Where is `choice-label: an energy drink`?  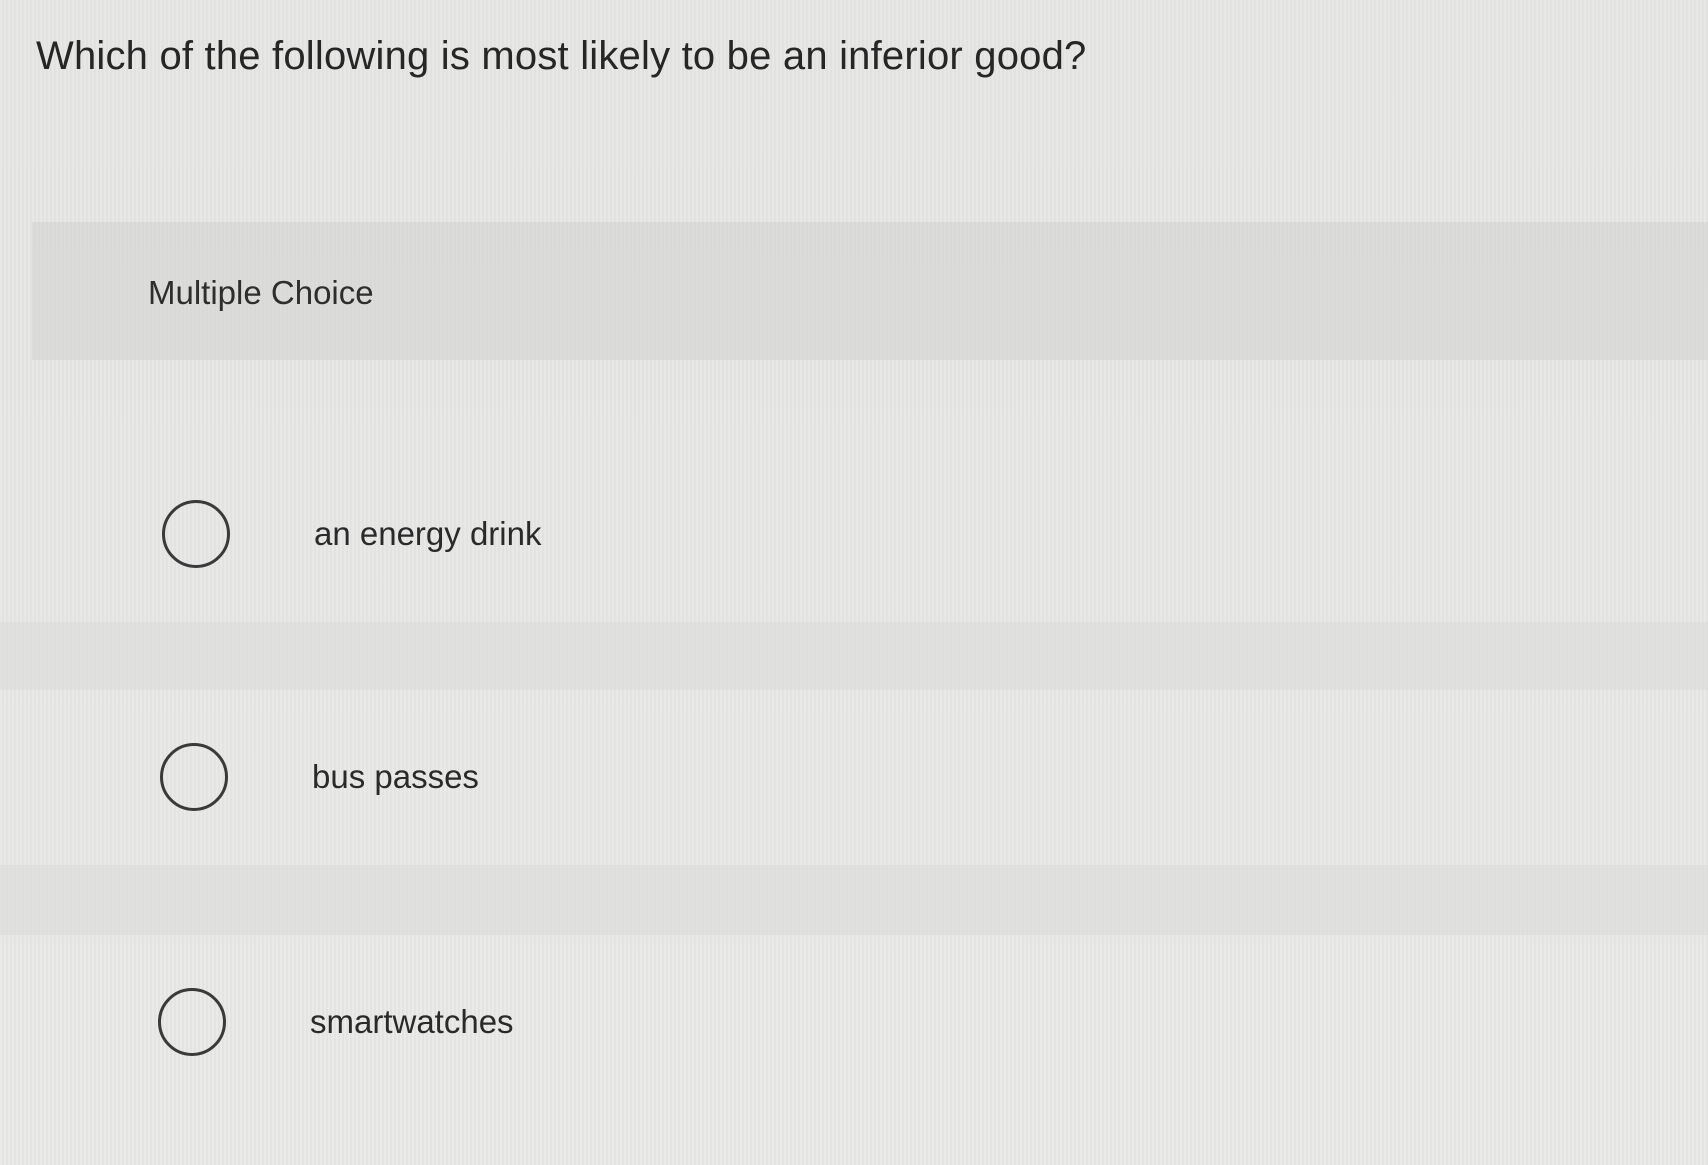
choice-label: an energy drink is located at coordinates (428, 533).